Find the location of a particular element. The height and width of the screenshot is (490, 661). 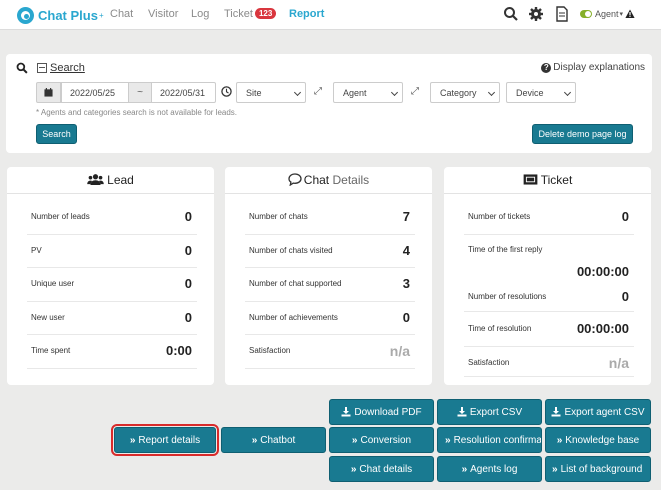

search-header: Search is located at coordinates (50, 68).